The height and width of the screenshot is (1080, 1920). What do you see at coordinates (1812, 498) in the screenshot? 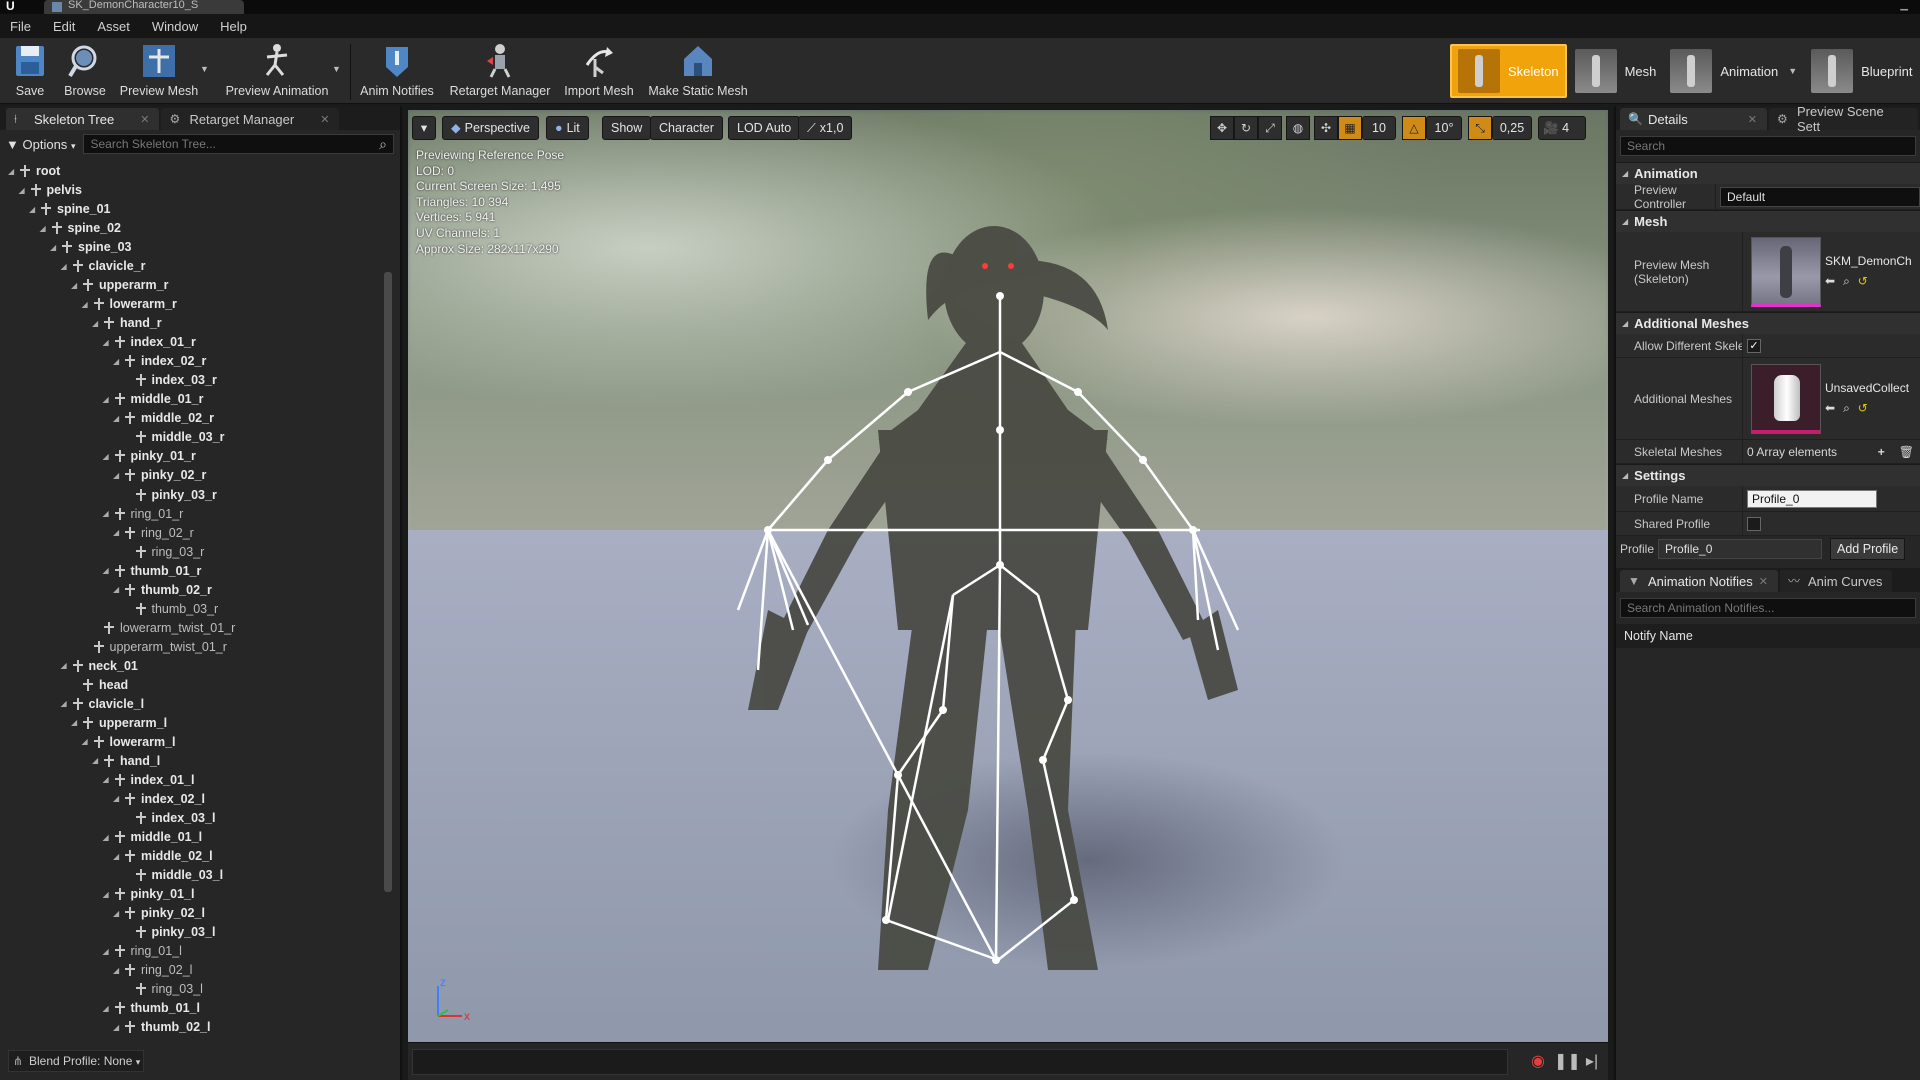
I see `profile-name-input: Profile_0` at bounding box center [1812, 498].